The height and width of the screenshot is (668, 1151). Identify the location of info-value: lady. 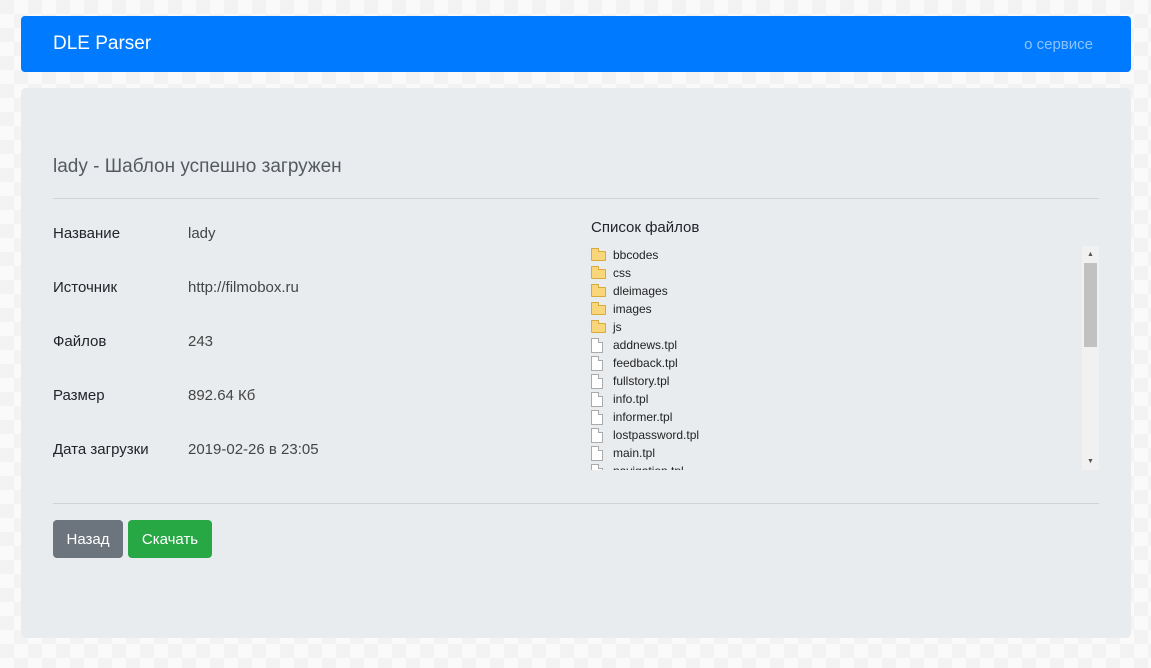
(202, 233).